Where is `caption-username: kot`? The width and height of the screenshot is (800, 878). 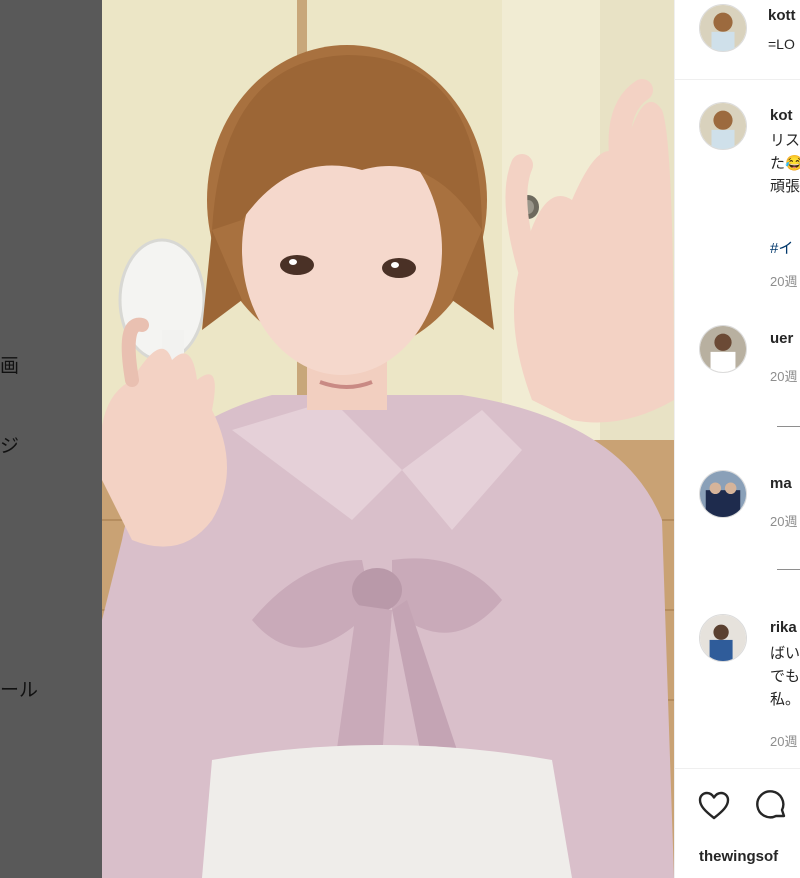
caption-username: kot is located at coordinates (781, 115).